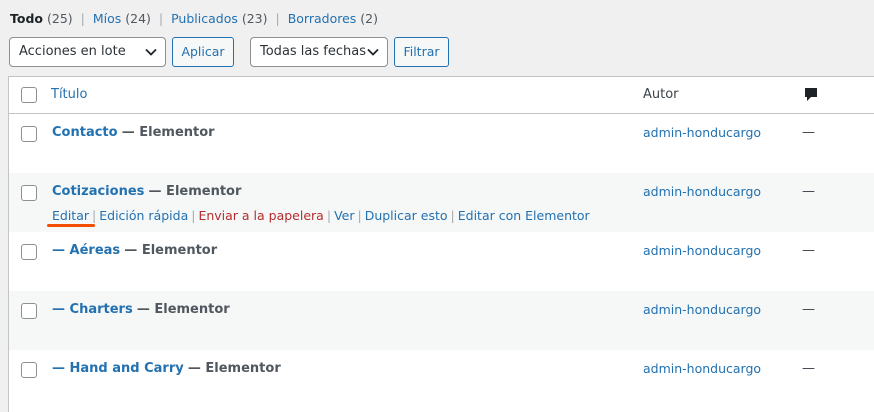  I want to click on row-title: Contacto — Elementor, so click(133, 132).